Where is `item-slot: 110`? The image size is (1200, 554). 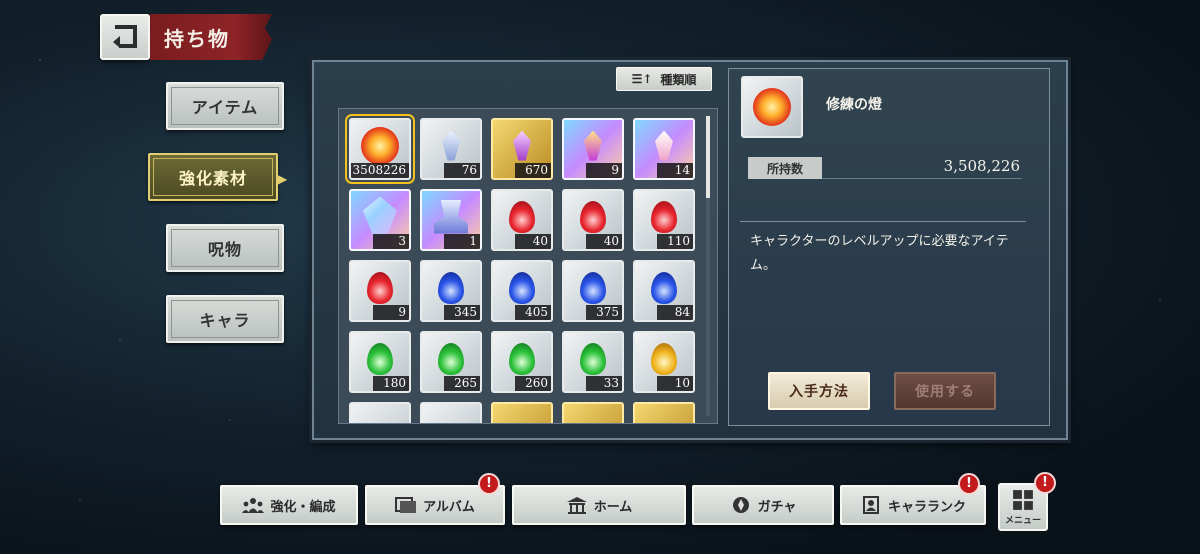 item-slot: 110 is located at coordinates (664, 220).